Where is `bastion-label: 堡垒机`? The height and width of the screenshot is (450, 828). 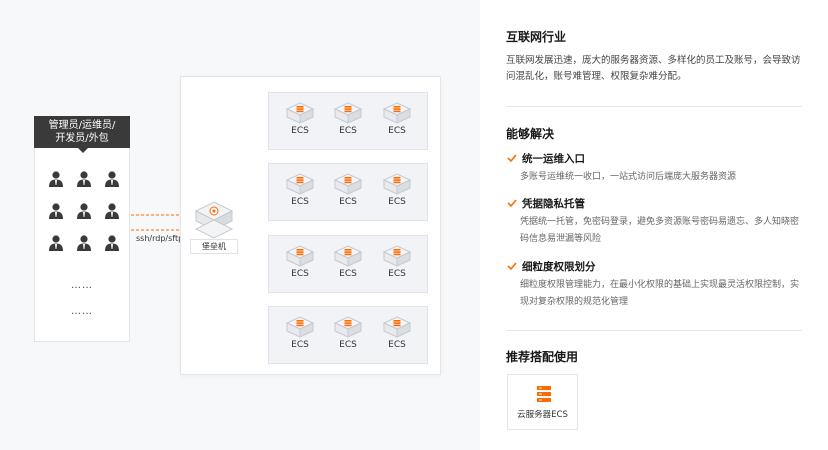
bastion-label: 堡垒机 is located at coordinates (214, 246).